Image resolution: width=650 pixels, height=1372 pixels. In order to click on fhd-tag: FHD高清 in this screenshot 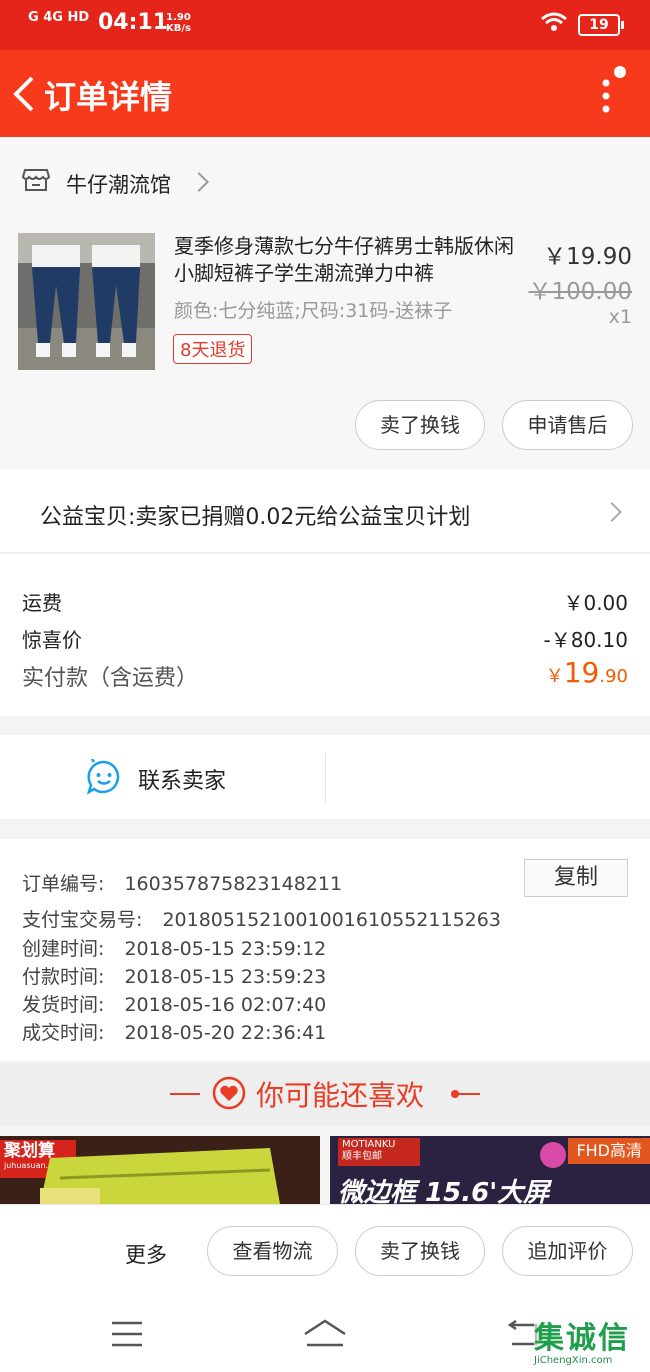, I will do `click(609, 1151)`.